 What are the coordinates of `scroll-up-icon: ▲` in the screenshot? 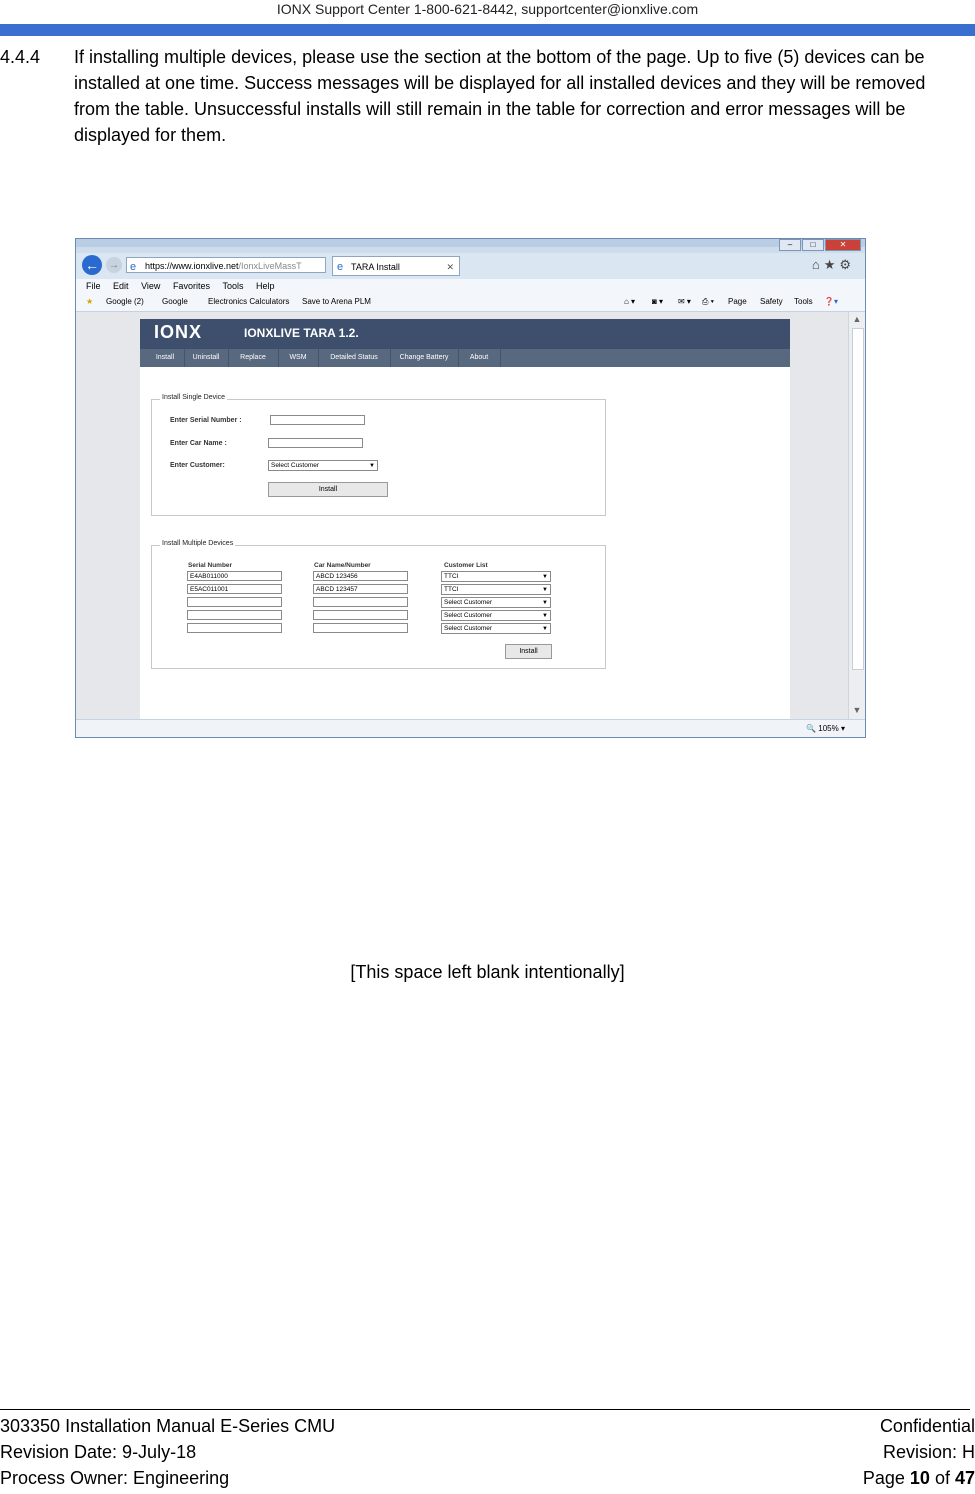 It's located at (857, 320).